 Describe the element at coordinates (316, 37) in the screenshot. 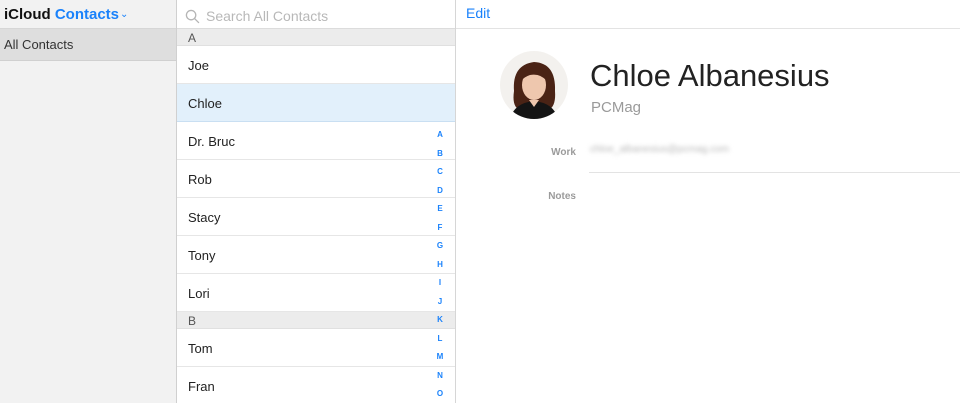

I see `section-header-a: A` at that location.